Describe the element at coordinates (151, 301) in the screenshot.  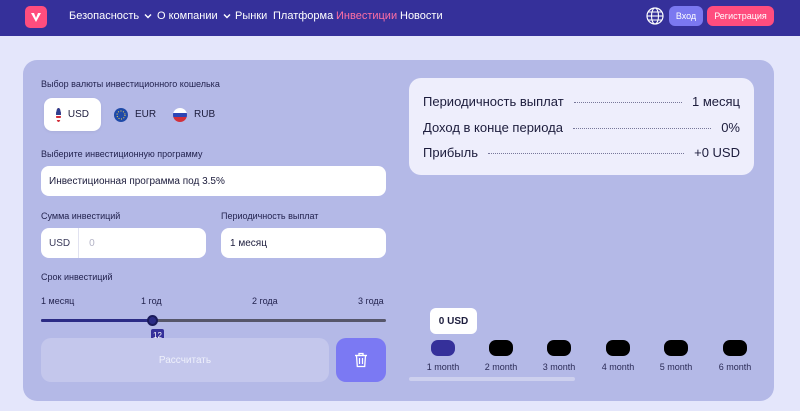
I see `term-tick-label: 1 год` at that location.